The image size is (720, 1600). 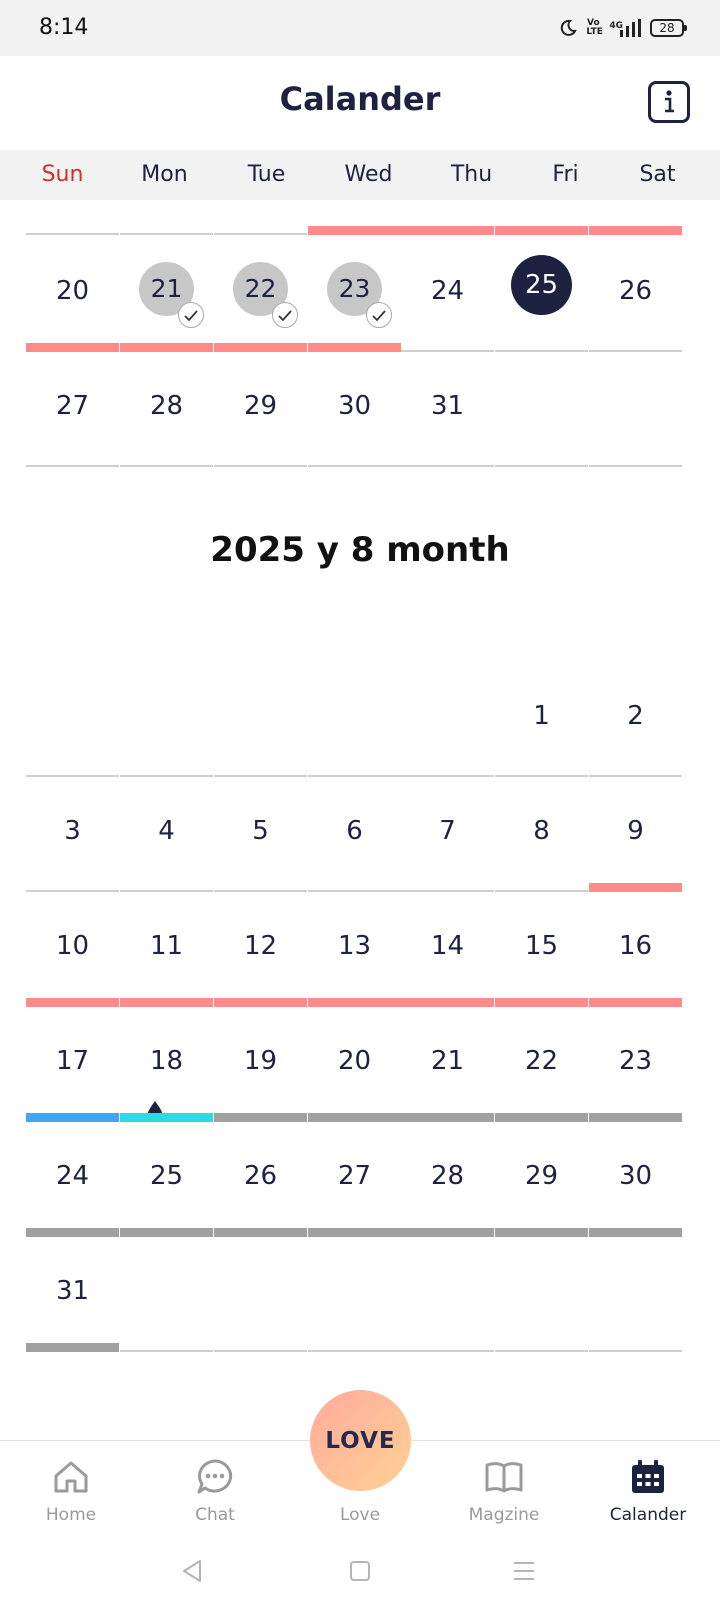 I want to click on battery-level: 28, so click(x=667, y=28).